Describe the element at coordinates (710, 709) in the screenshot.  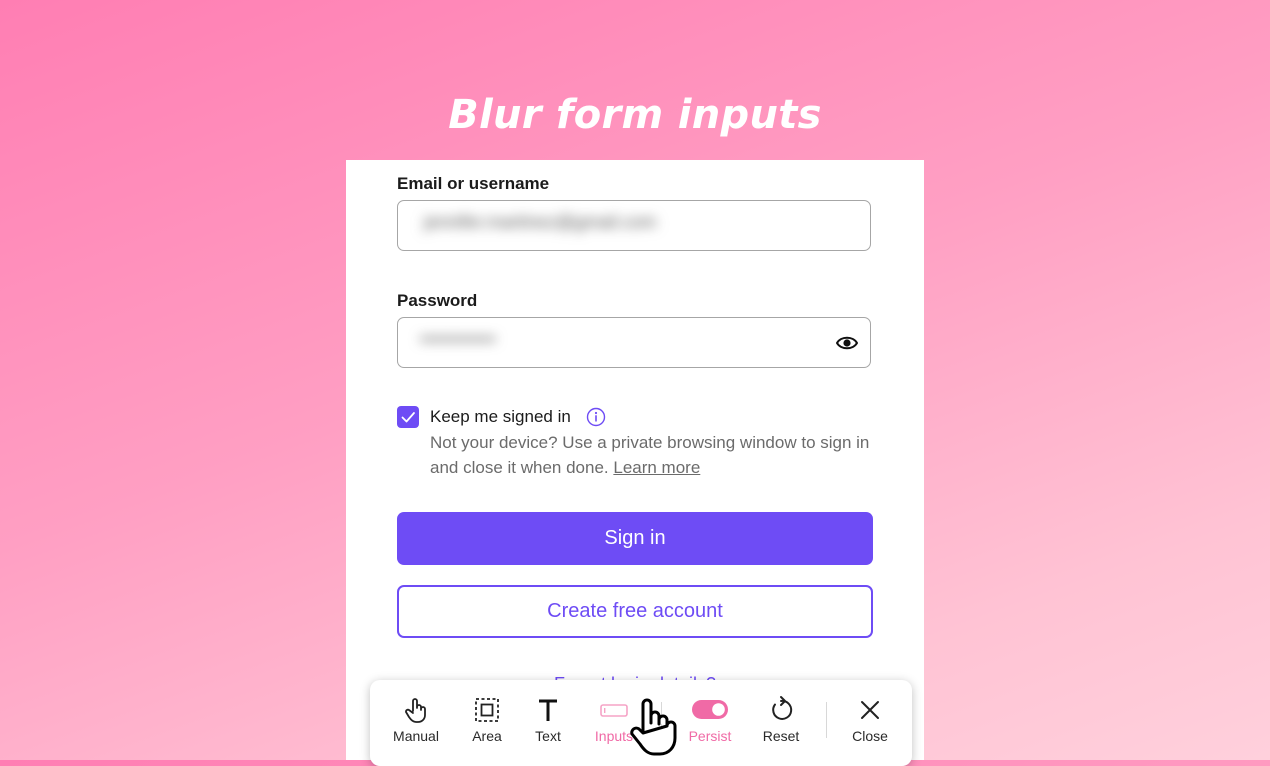
I see `toggle-icon` at that location.